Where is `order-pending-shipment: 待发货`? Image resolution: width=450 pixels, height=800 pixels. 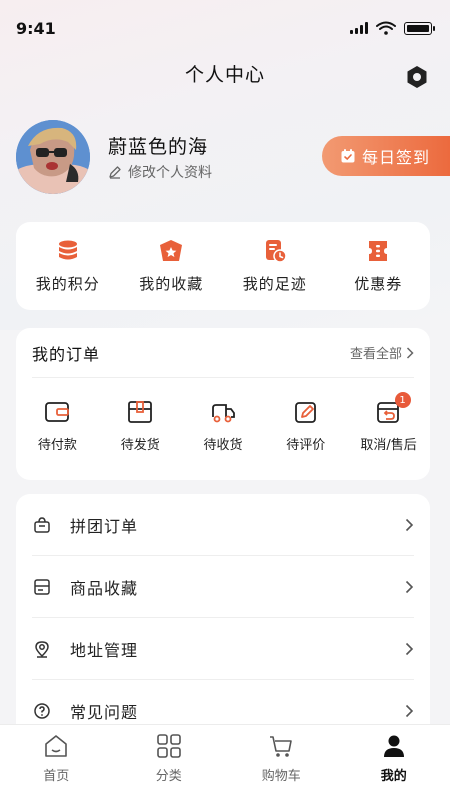 order-pending-shipment: 待发货 is located at coordinates (140, 426).